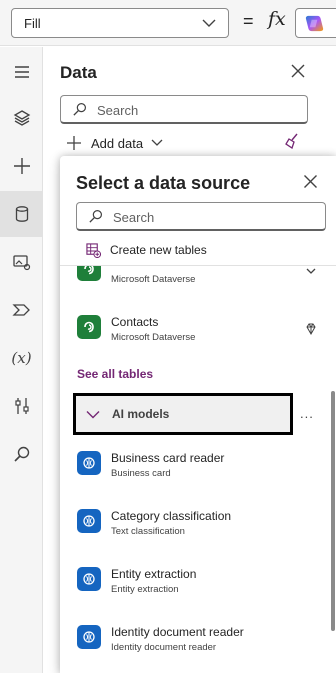  I want to click on add-data-label: Add data, so click(117, 143).